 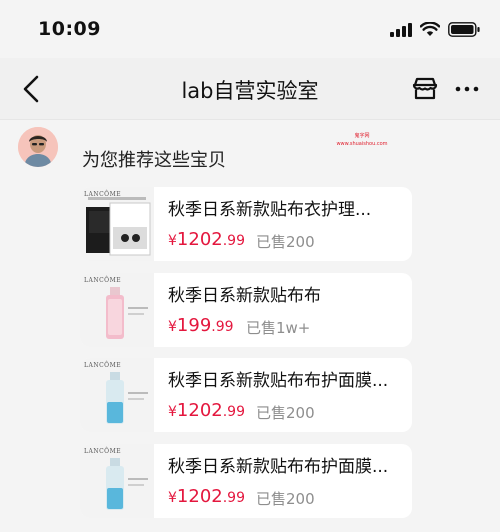 I want to click on avatar-person-icon, so click(x=38, y=147).